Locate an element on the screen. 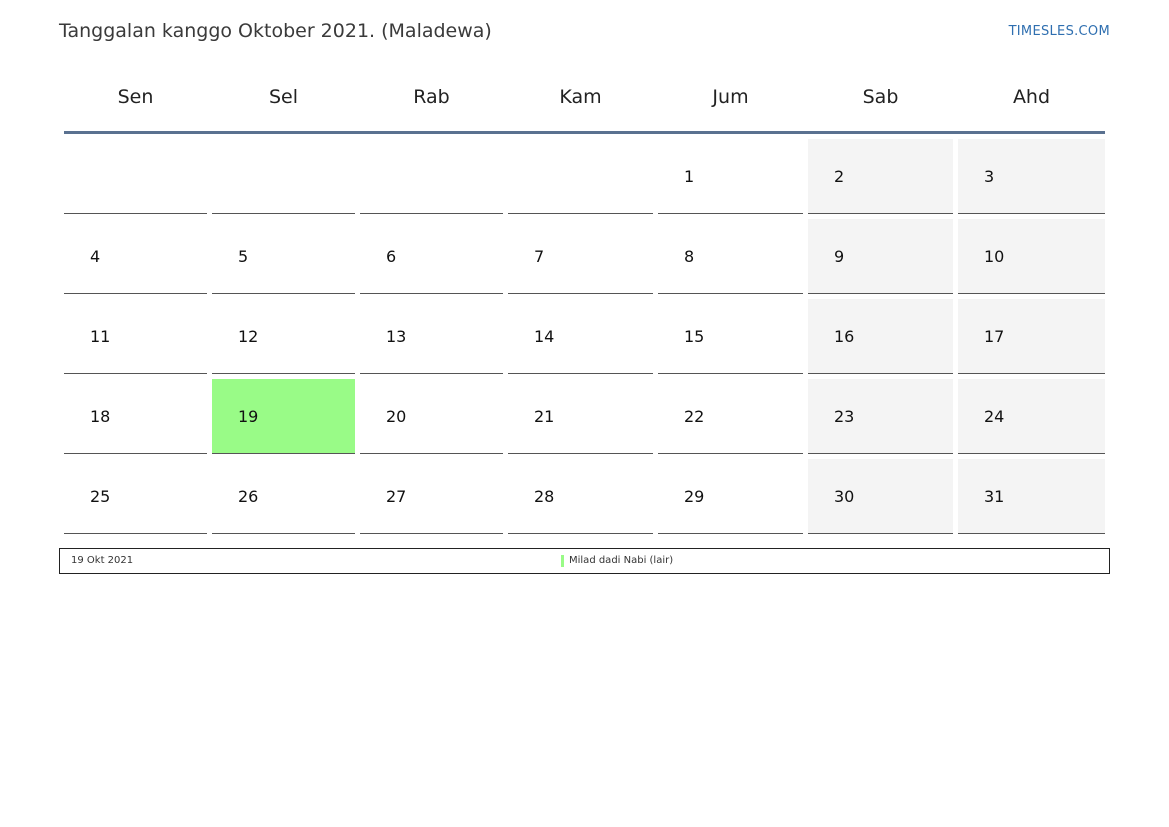  legend-color-swatch is located at coordinates (562, 561).